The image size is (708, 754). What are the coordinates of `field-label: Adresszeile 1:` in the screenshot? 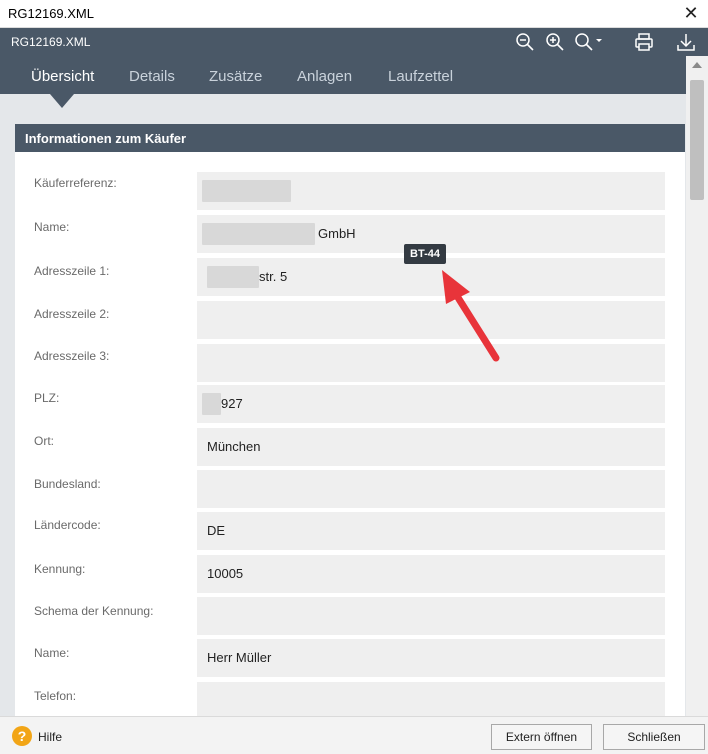 It's located at (72, 271).